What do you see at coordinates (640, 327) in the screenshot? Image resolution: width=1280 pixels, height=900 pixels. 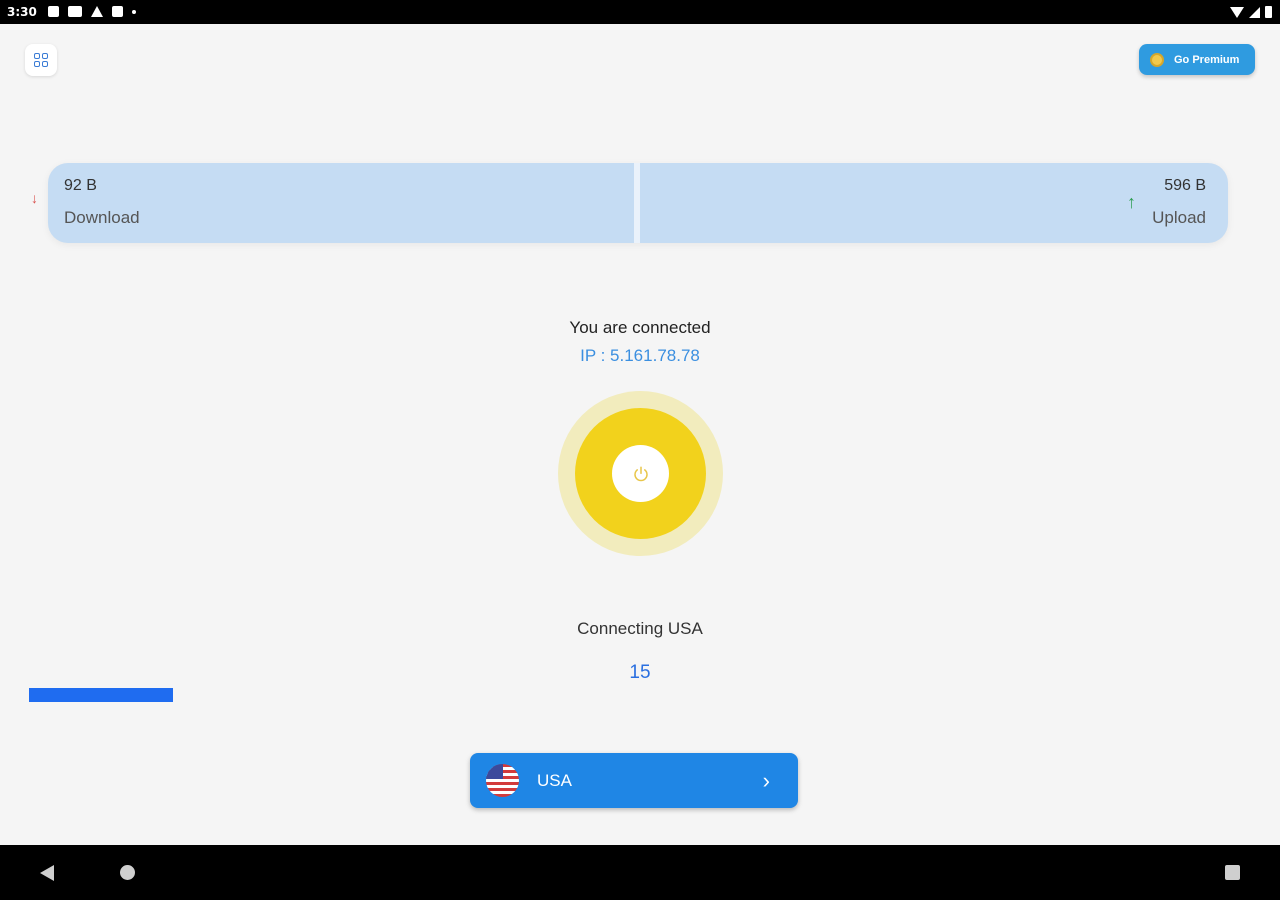 I see `connection-status: You are connected` at bounding box center [640, 327].